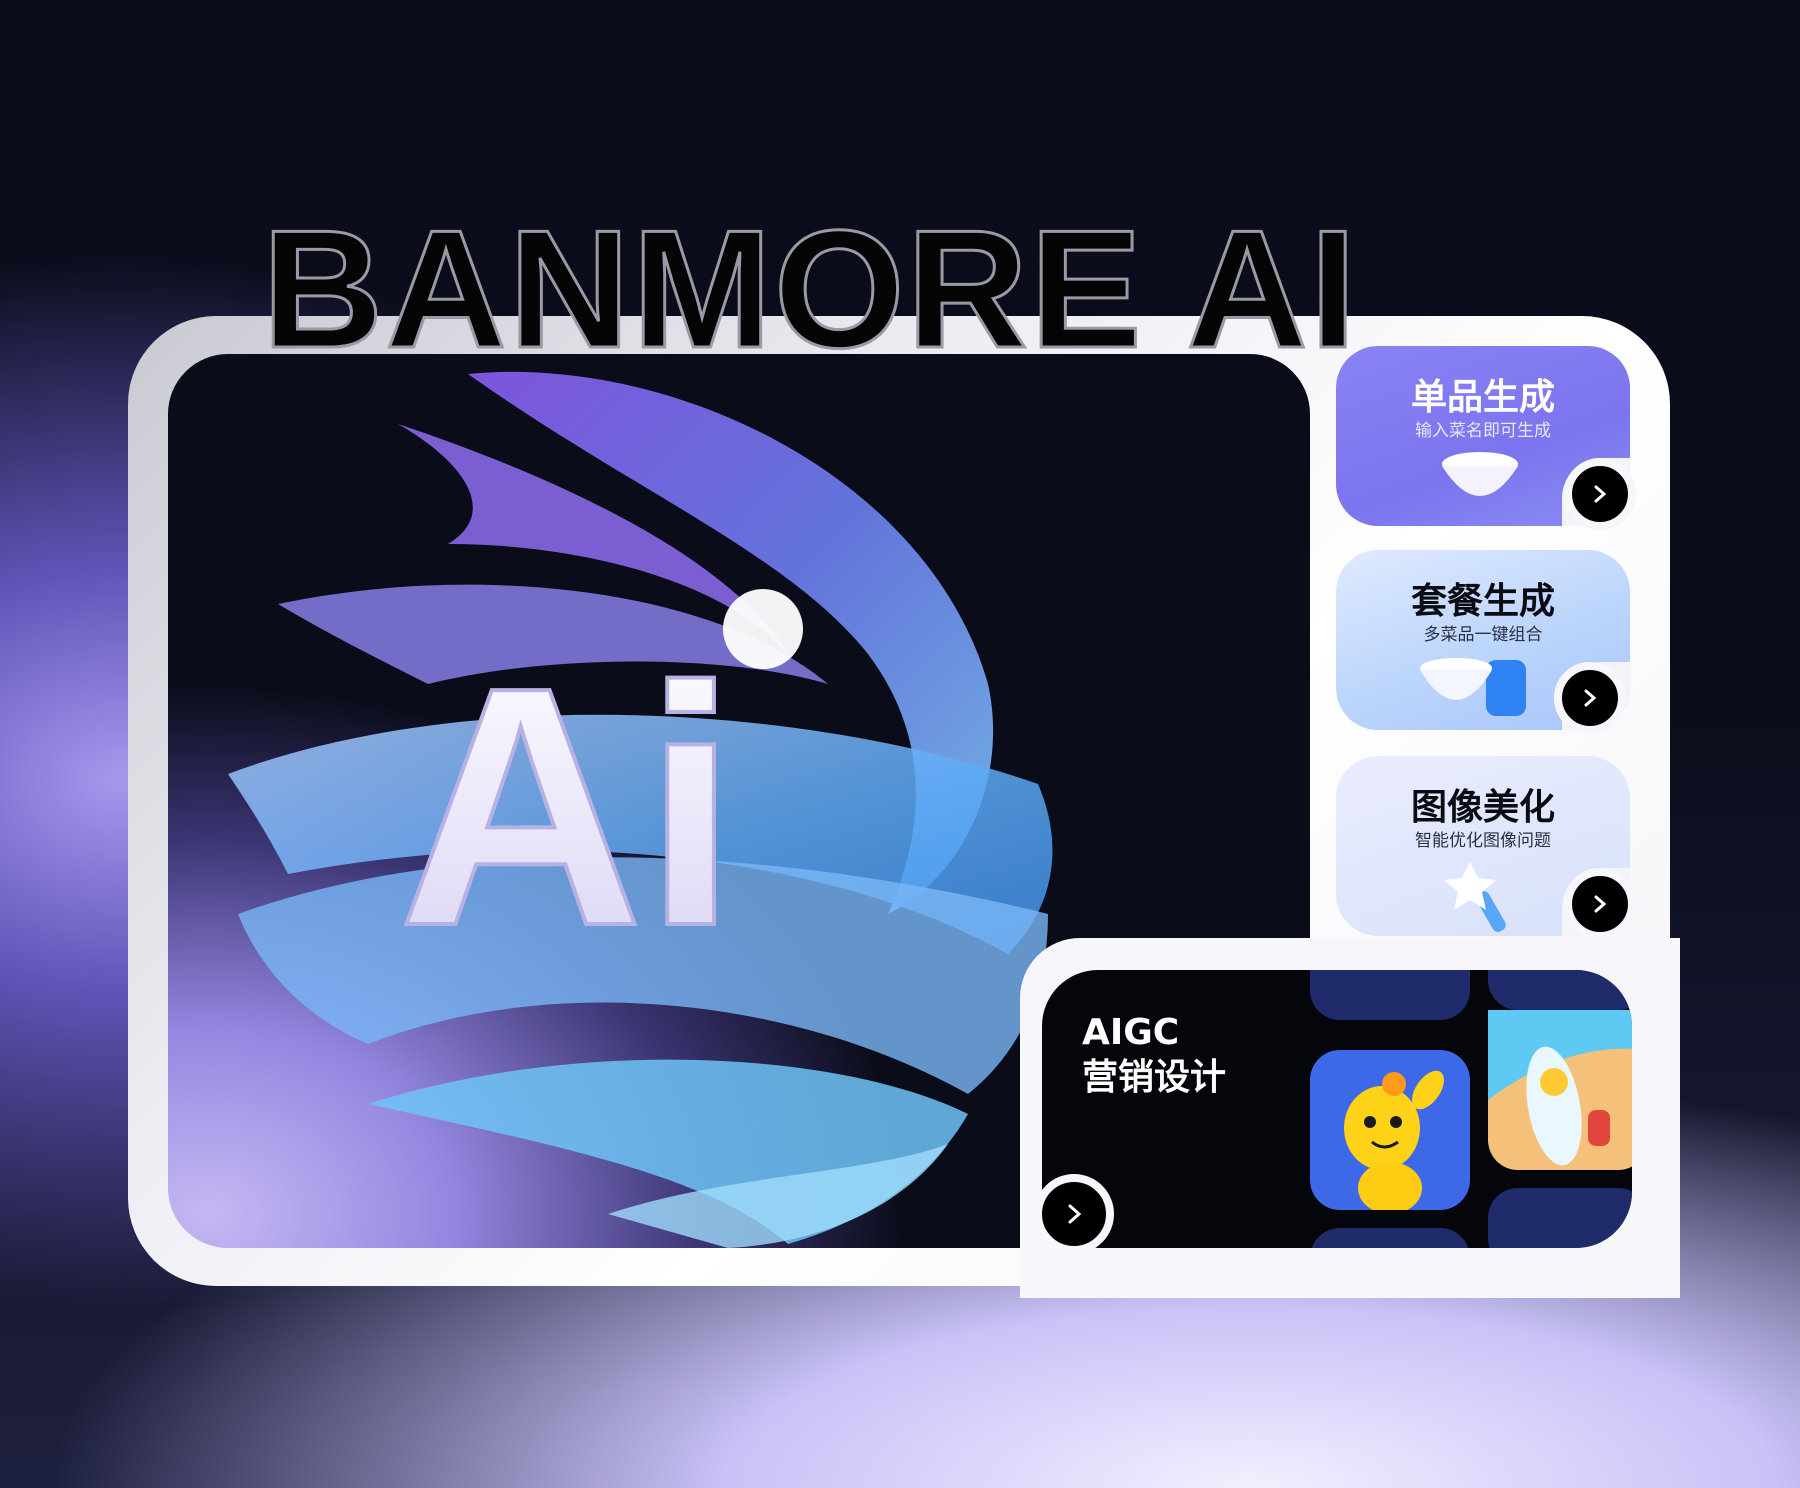 The height and width of the screenshot is (1488, 1800). I want to click on card-title: 单品生成, so click(1482, 397).